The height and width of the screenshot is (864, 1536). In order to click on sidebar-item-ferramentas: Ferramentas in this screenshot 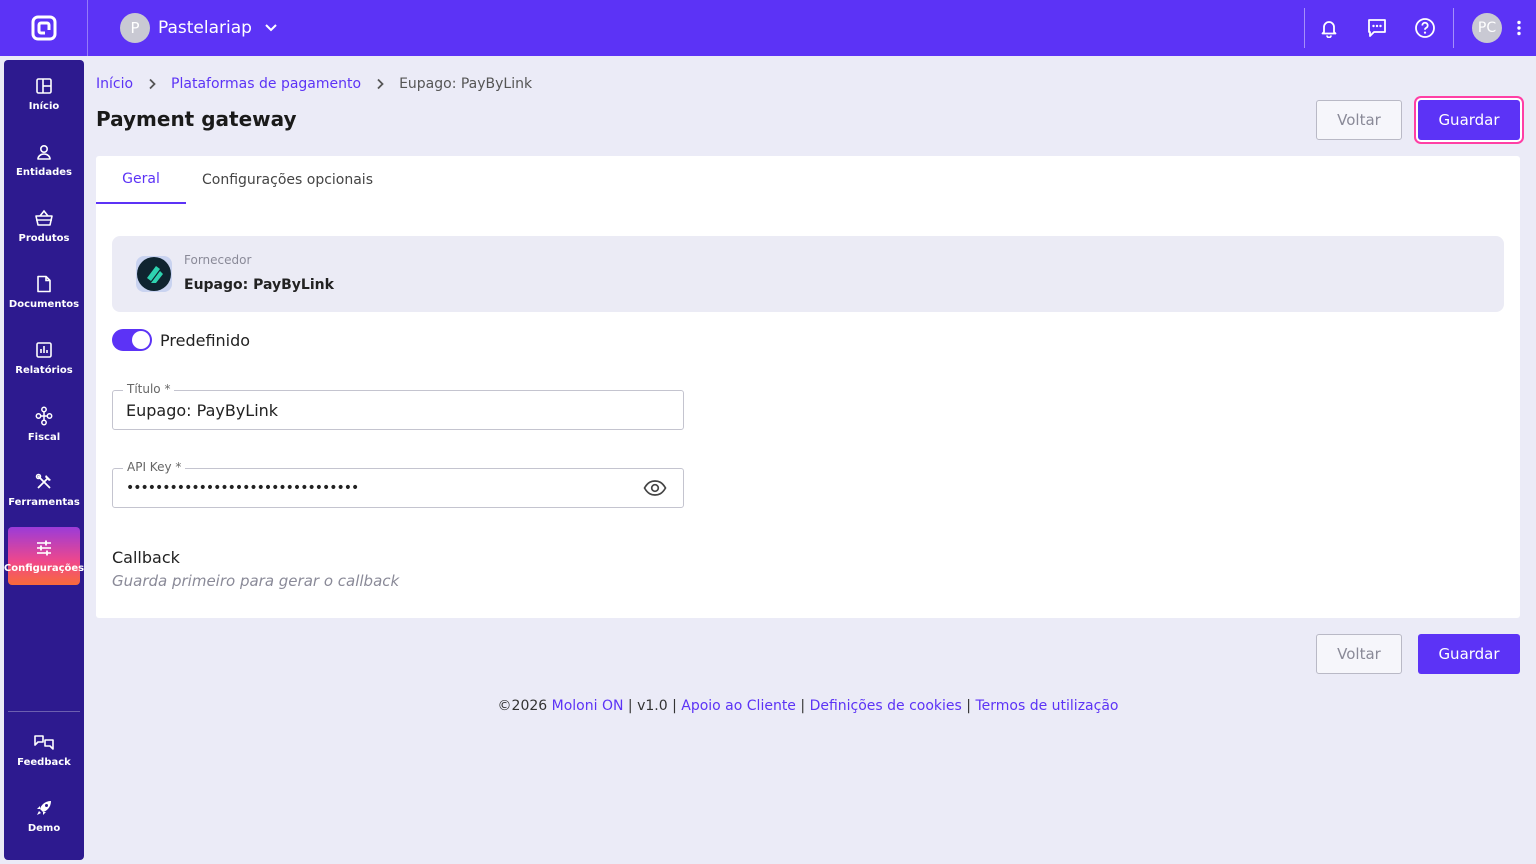, I will do `click(44, 490)`.